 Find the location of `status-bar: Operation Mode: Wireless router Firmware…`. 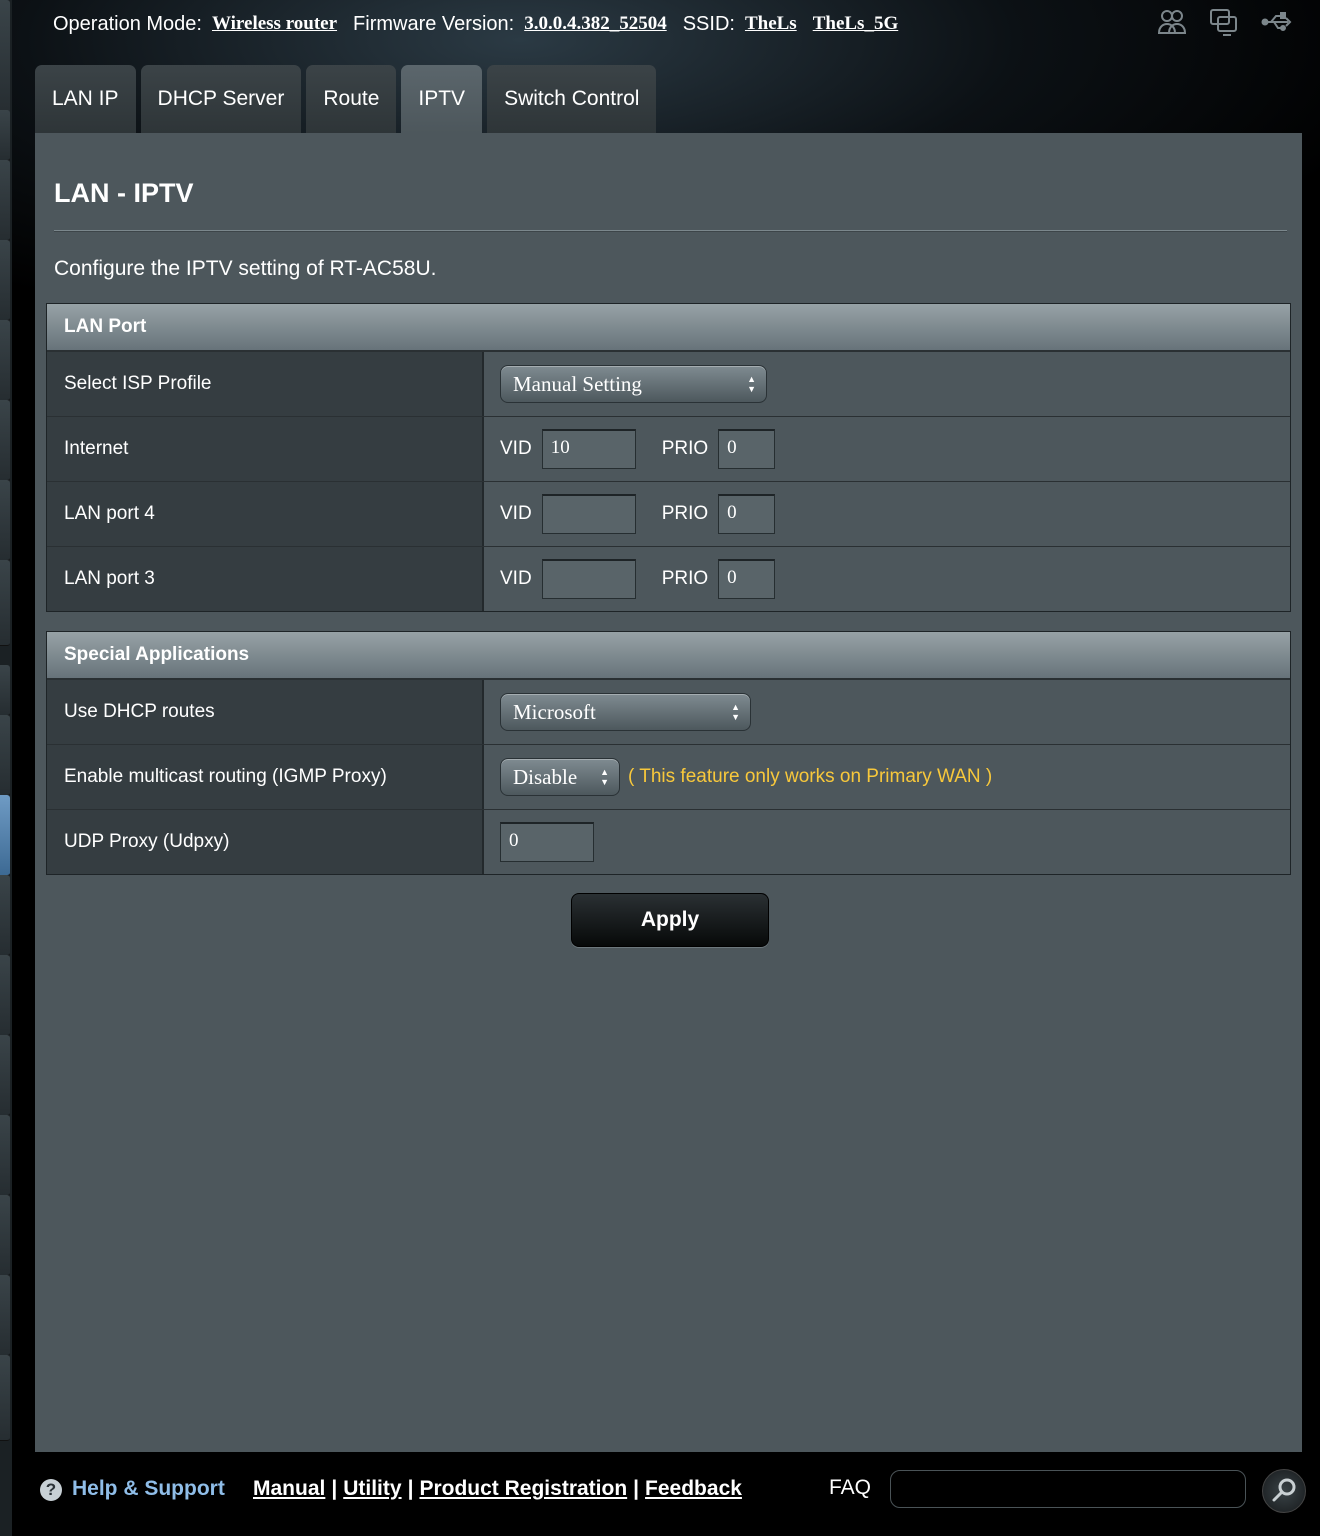

status-bar: Operation Mode: Wireless router Firmware… is located at coordinates (483, 24).